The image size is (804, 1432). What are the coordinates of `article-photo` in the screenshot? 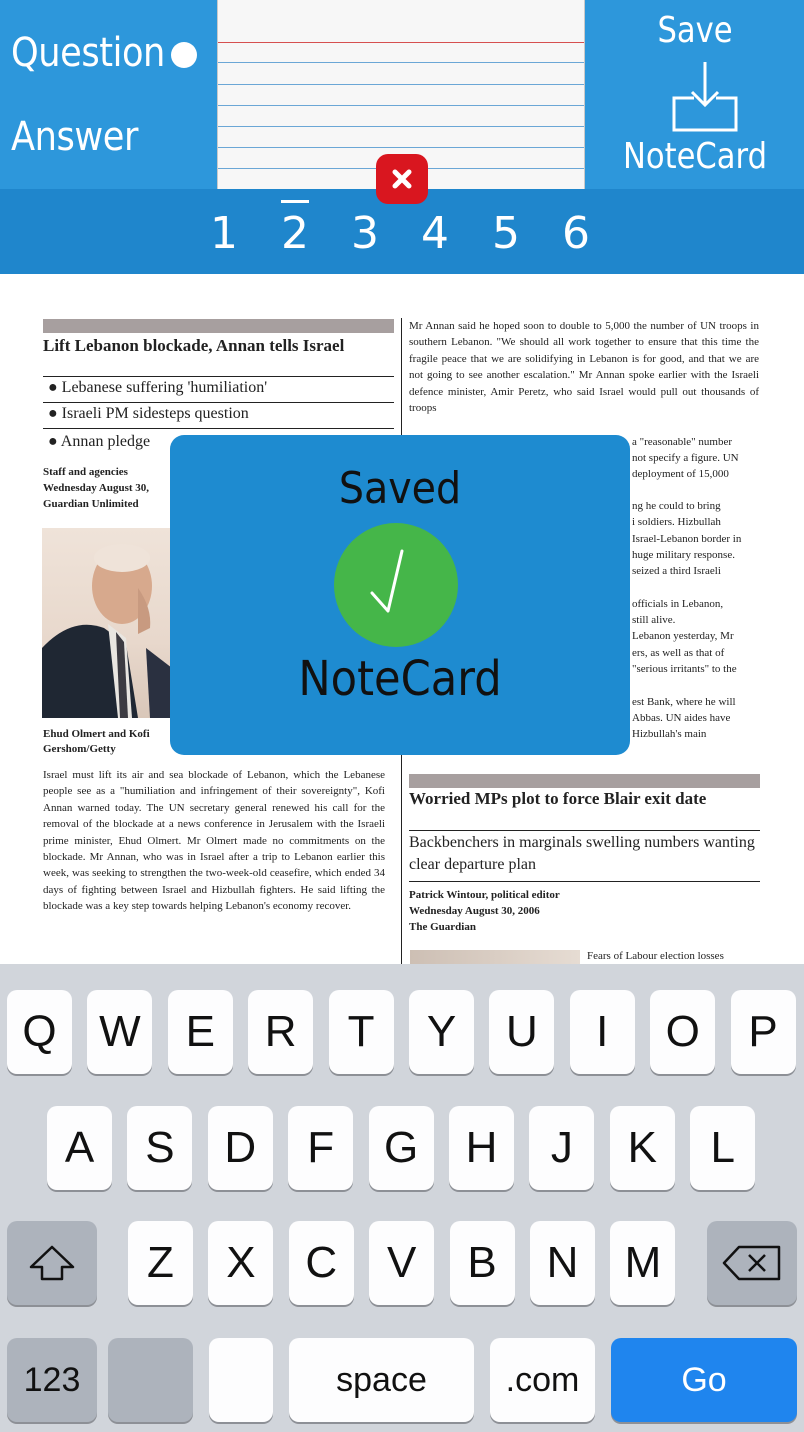 It's located at (107, 623).